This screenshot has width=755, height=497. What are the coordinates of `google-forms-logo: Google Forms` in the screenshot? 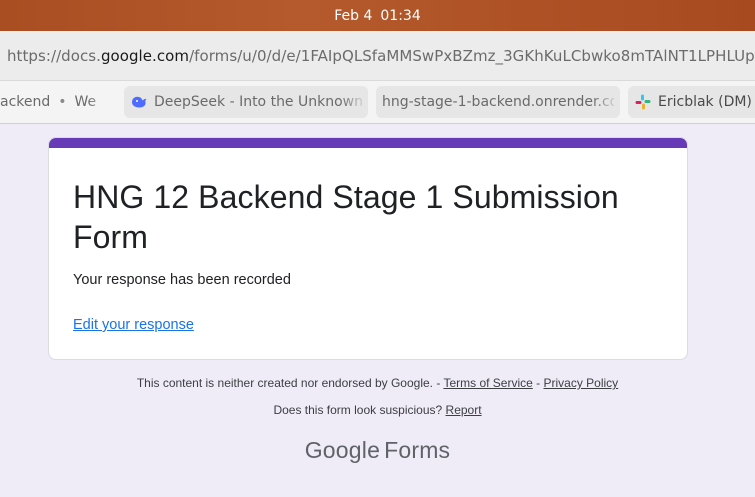 It's located at (377, 450).